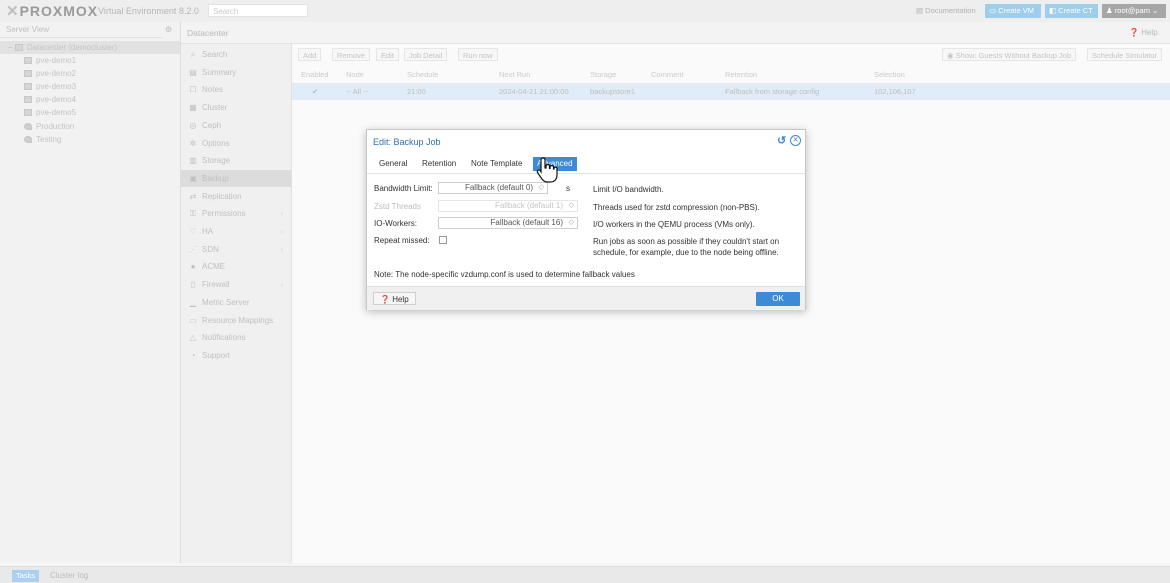  What do you see at coordinates (90, 86) in the screenshot?
I see `tree-item-node: pve-demo3` at bounding box center [90, 86].